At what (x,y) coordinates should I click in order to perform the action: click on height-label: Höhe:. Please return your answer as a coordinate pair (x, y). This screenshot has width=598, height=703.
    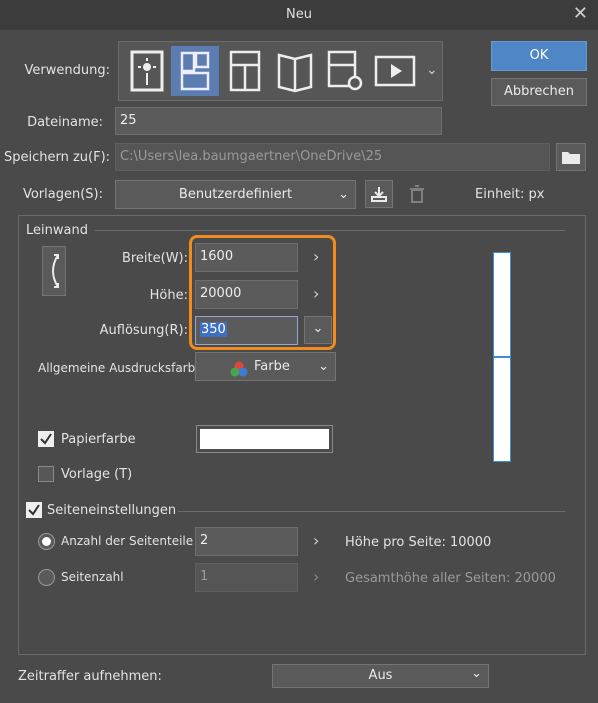
    Looking at the image, I should click on (168, 295).